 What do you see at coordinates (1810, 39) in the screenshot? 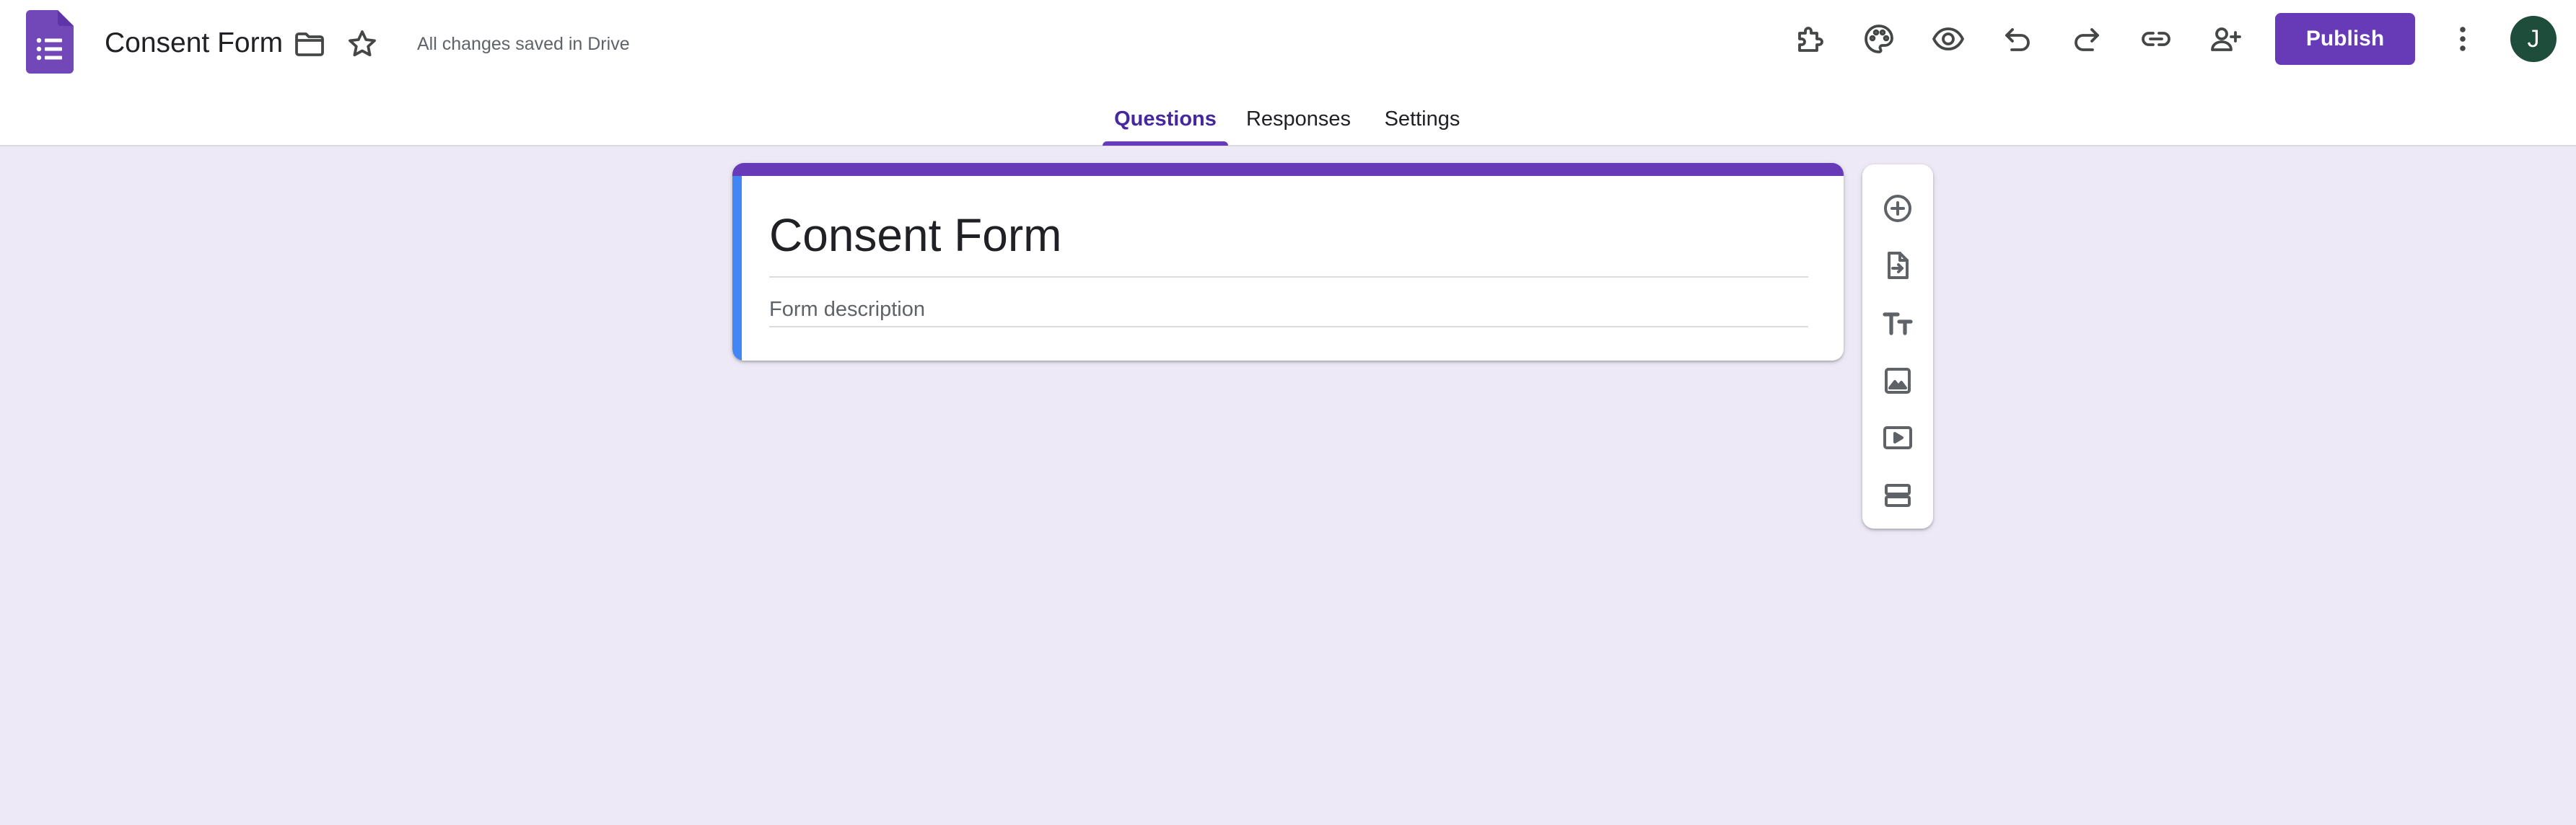
I see `add-ons-puzzle-icon` at bounding box center [1810, 39].